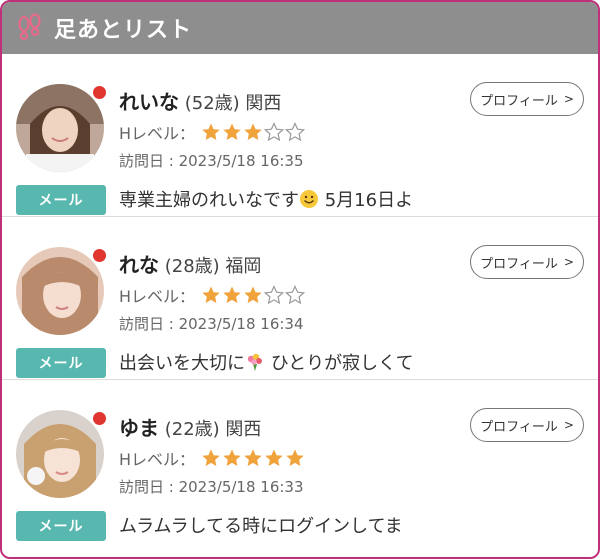 Image resolution: width=600 pixels, height=559 pixels. I want to click on header-bar: 足あとリスト, so click(300, 28).